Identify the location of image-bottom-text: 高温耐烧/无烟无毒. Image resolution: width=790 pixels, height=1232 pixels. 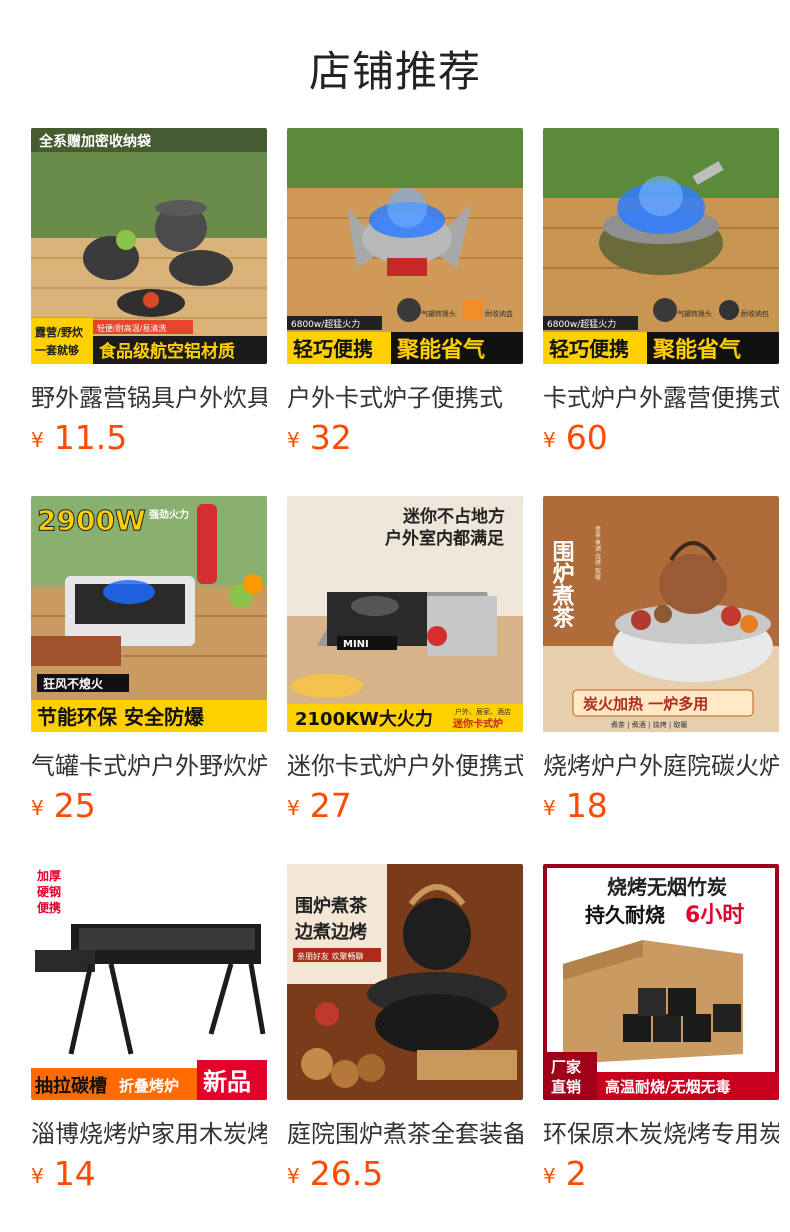
(667, 1087).